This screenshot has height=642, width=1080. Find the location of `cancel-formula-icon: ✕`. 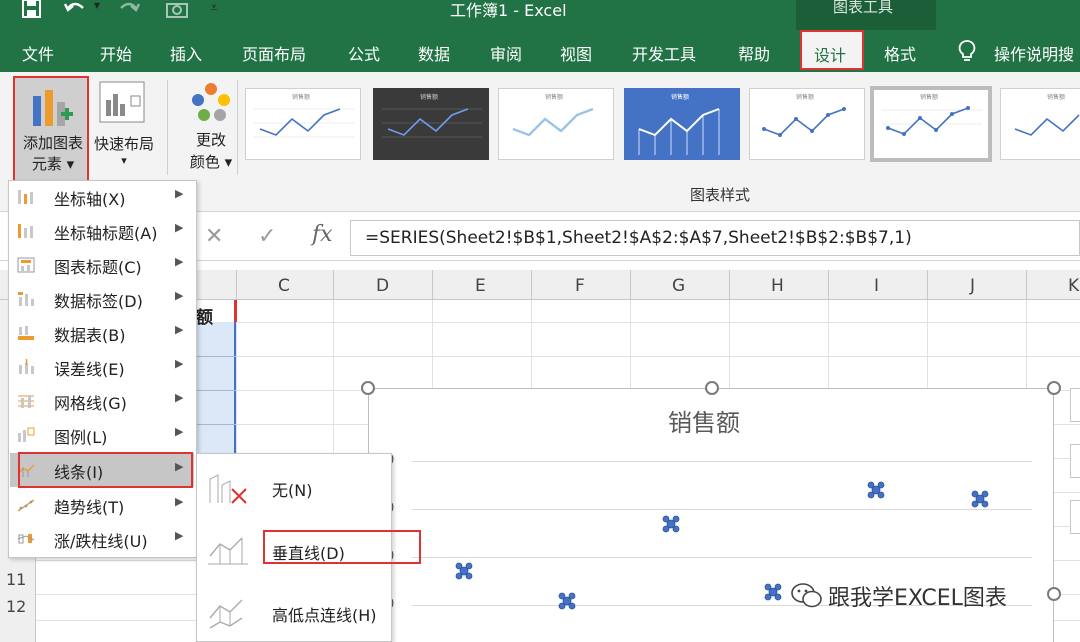

cancel-formula-icon: ✕ is located at coordinates (214, 236).